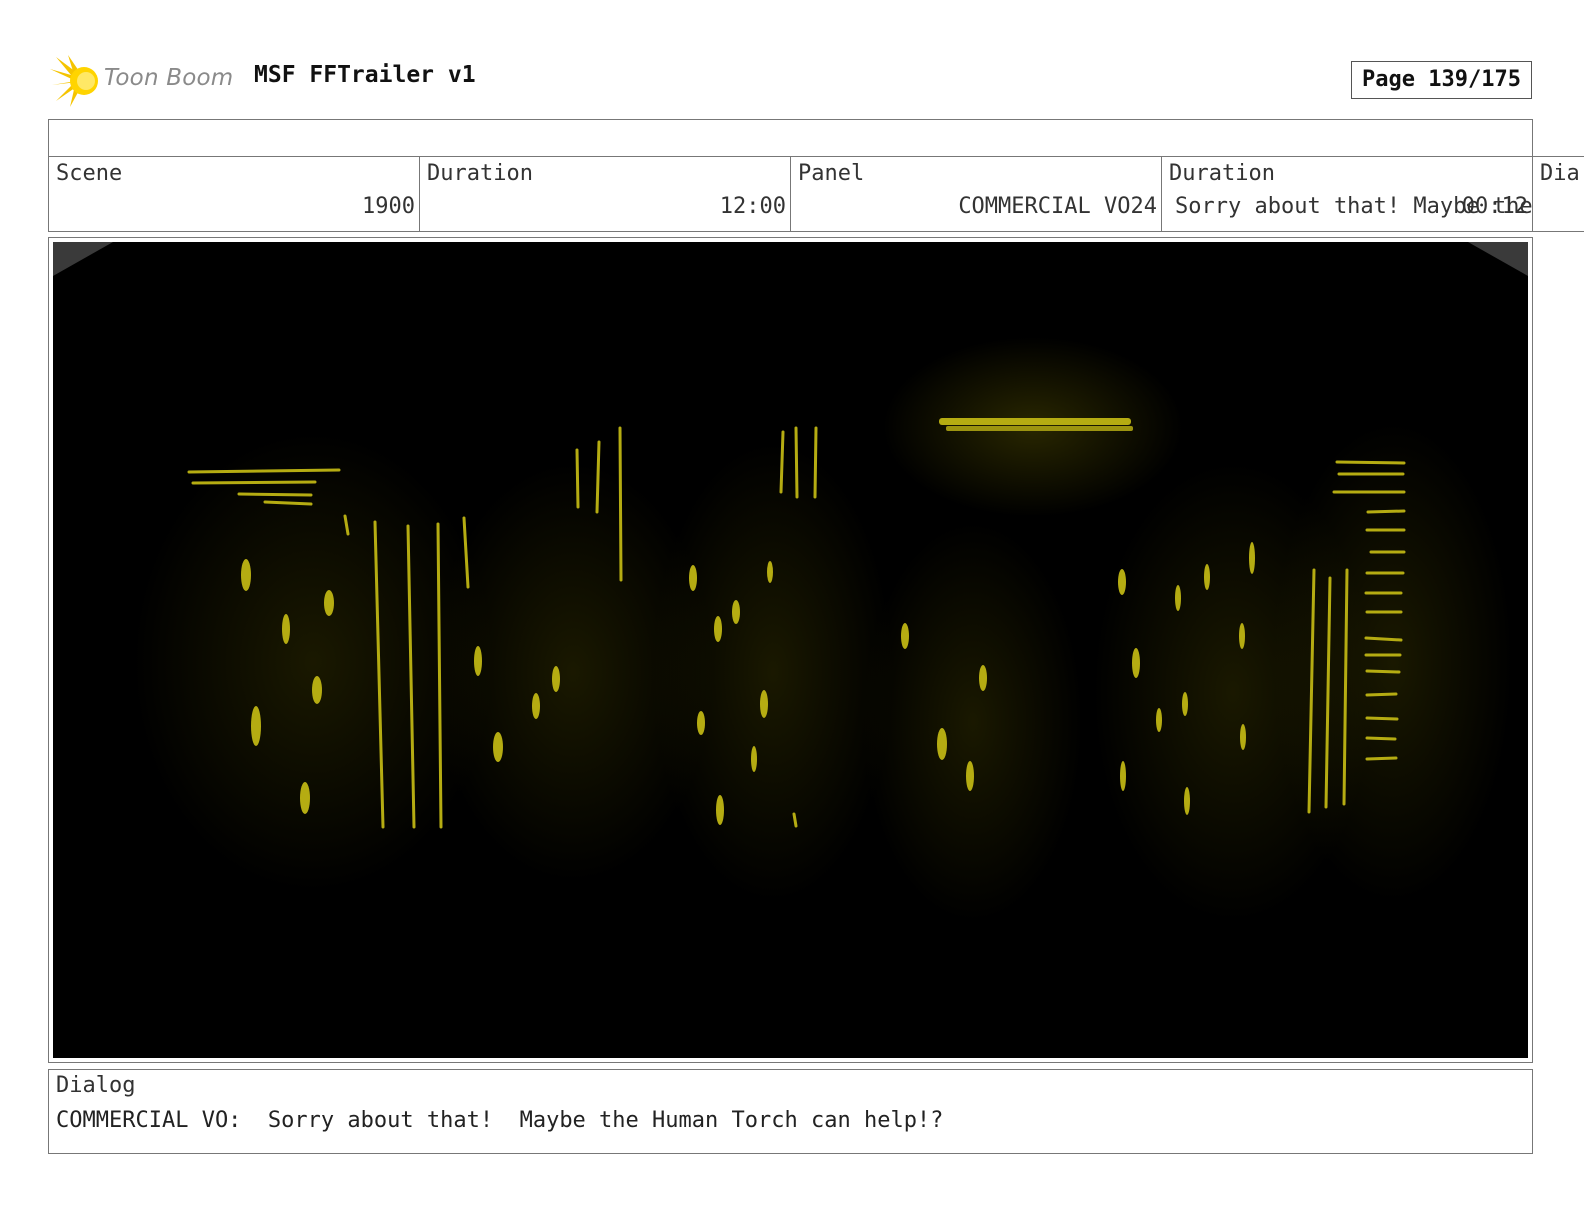  Describe the element at coordinates (1222, 173) in the screenshot. I see `panel-duration-label: Duration` at that location.